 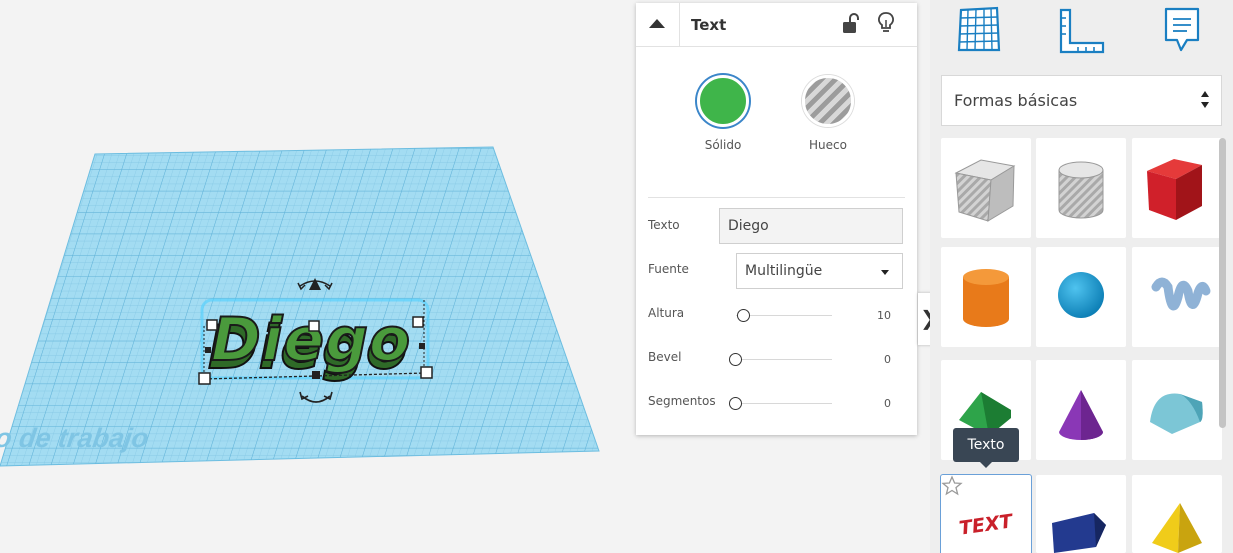 I want to click on shape-tile-pyramid, so click(x=1177, y=514).